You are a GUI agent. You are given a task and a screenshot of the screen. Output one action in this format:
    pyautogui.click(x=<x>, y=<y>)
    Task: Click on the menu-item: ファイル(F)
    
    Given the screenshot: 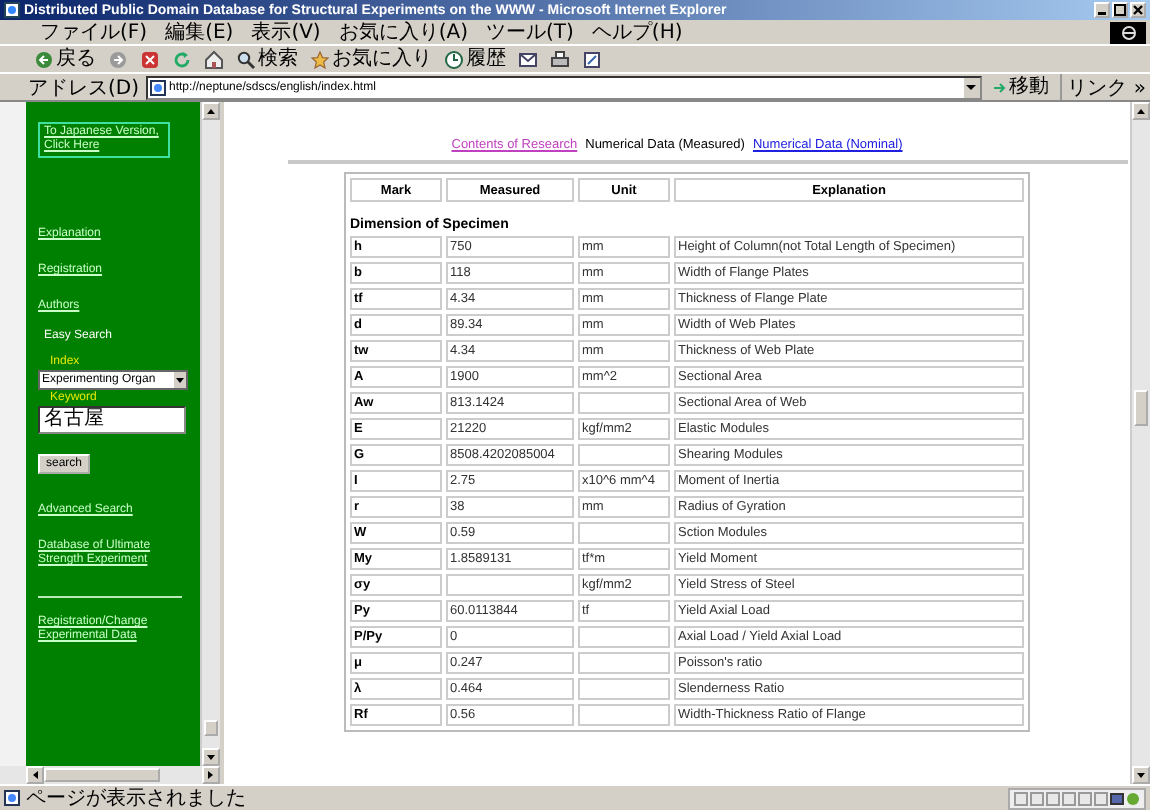 What is the action you would take?
    pyautogui.click(x=94, y=32)
    